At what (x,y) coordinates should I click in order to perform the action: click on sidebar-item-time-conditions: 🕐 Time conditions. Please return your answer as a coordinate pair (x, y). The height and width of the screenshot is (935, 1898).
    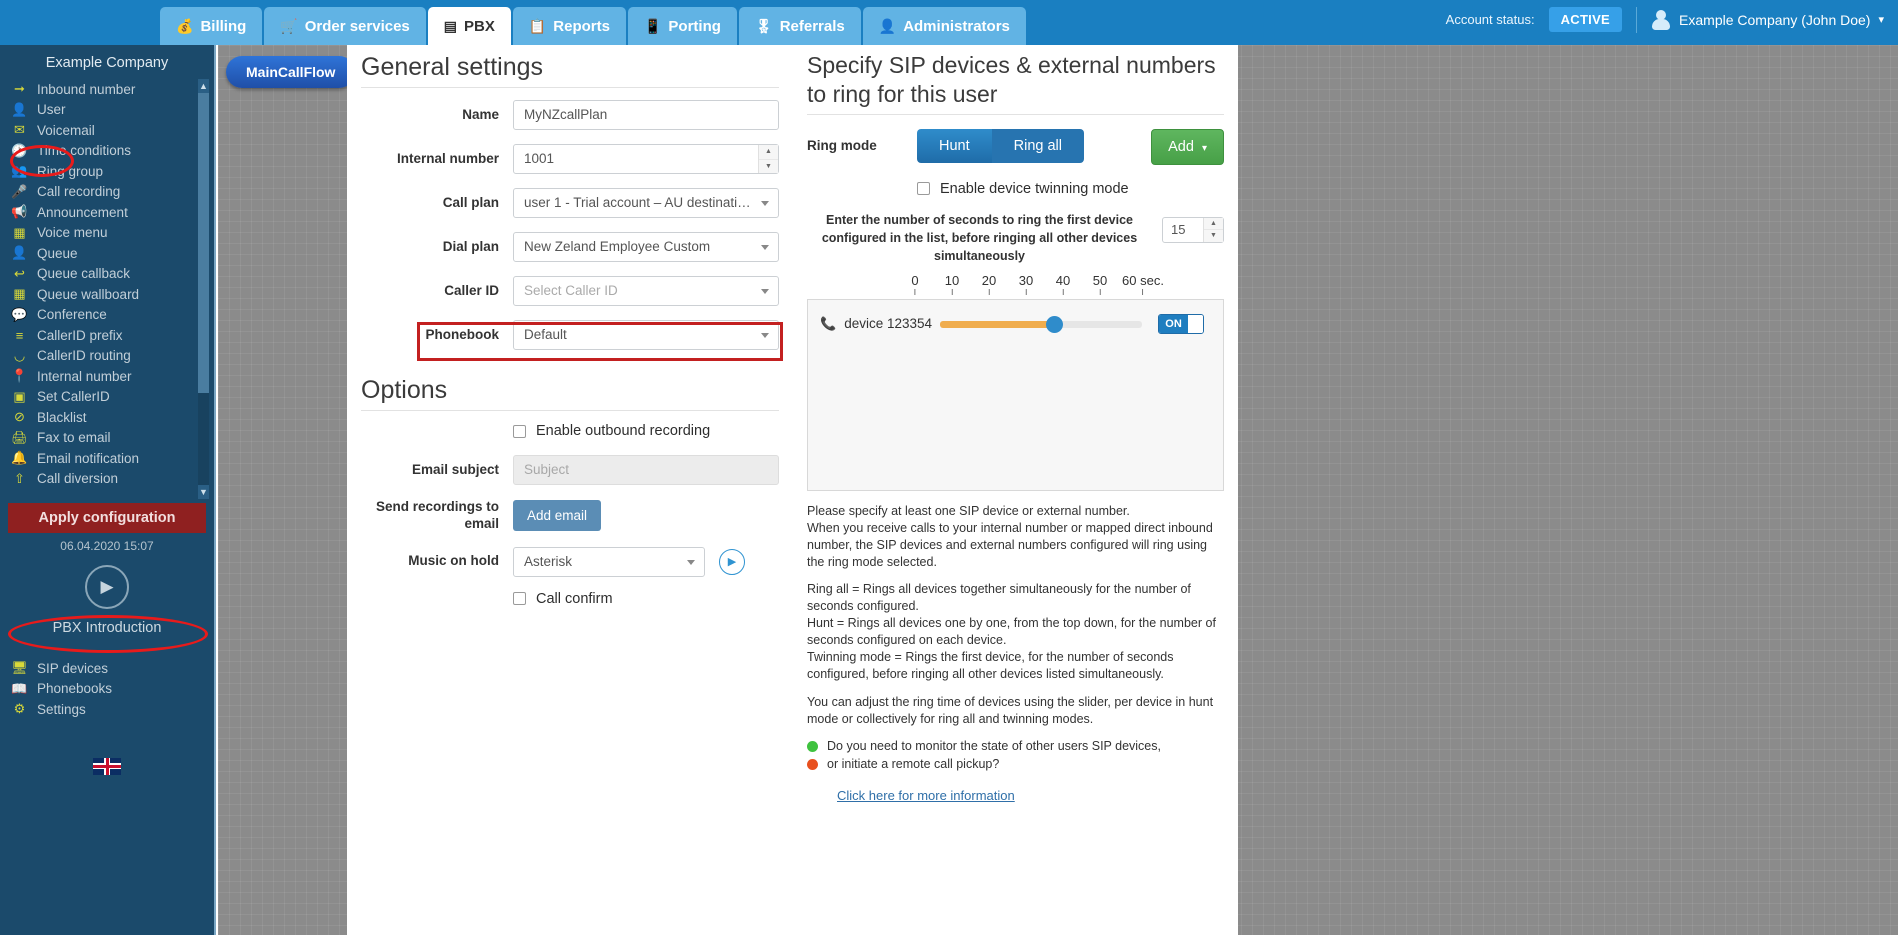
    Looking at the image, I should click on (112, 151).